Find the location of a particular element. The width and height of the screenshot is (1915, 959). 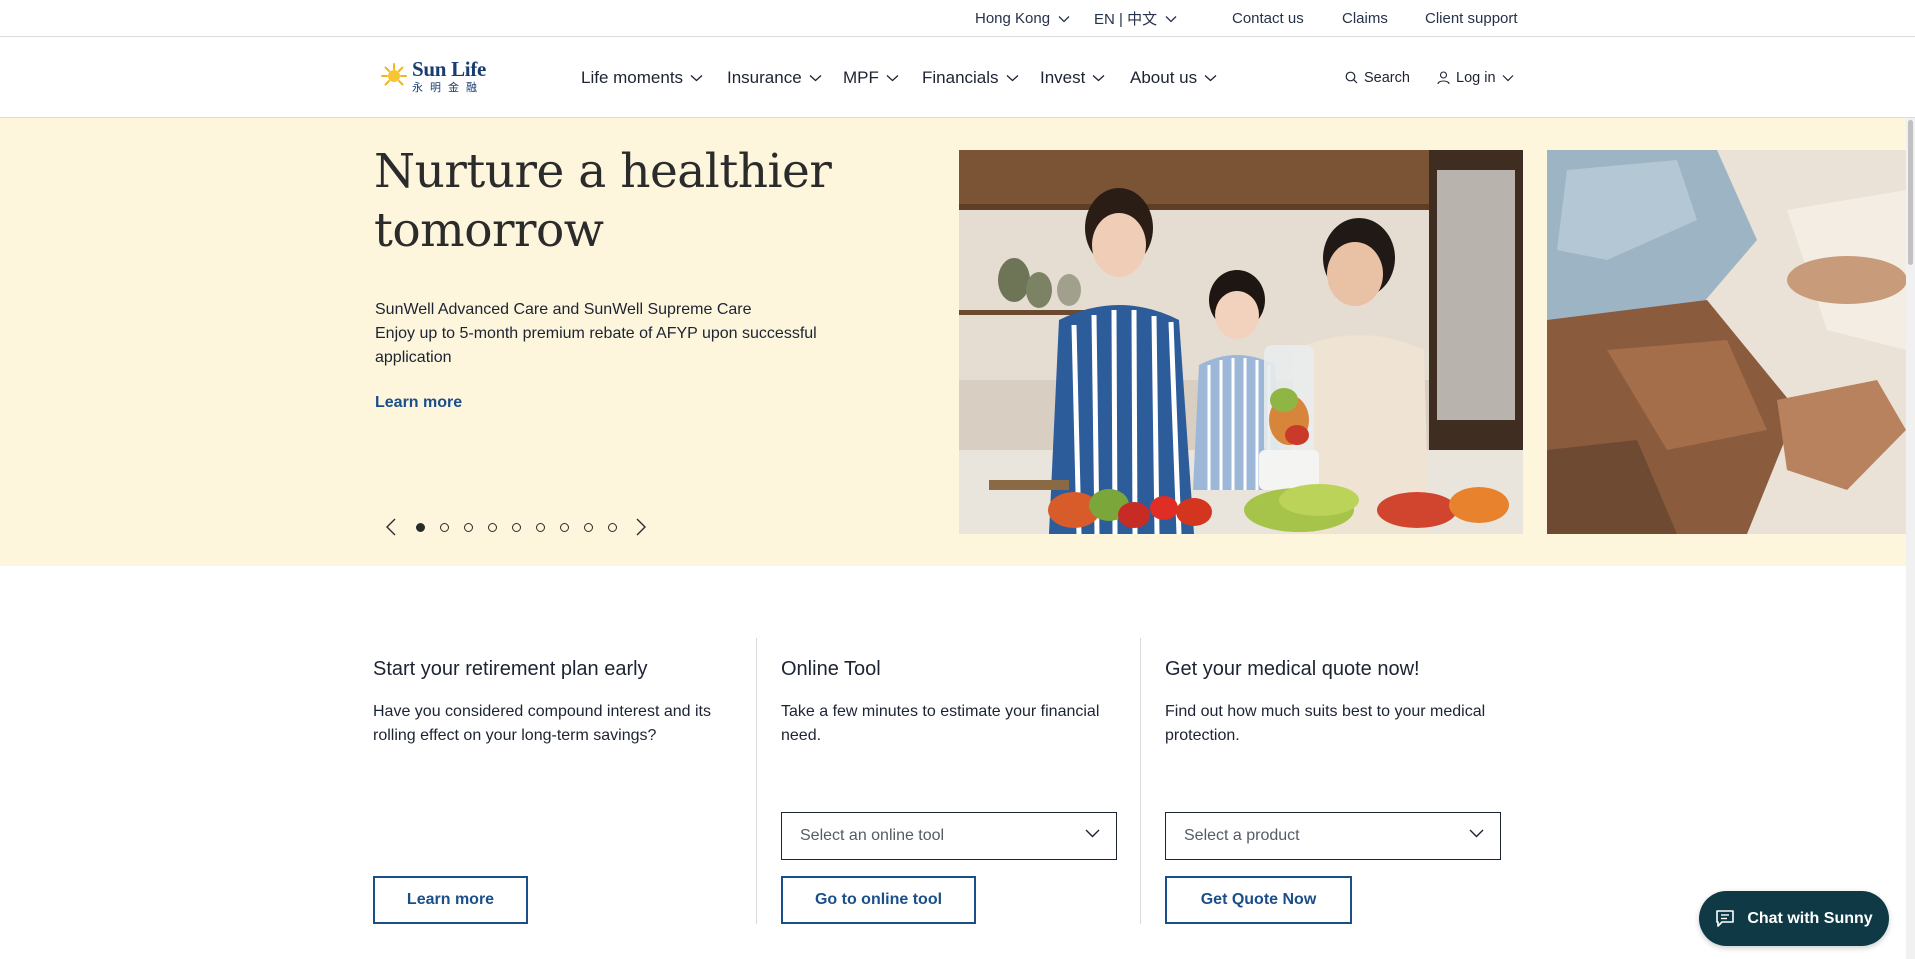

nav-insurance: Insurance is located at coordinates (774, 77).